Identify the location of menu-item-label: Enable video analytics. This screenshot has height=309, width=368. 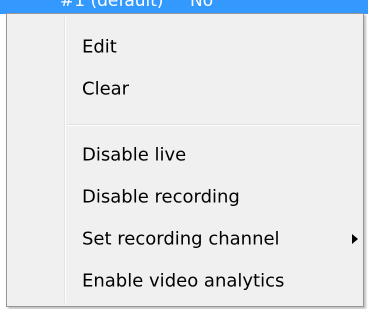
(183, 281).